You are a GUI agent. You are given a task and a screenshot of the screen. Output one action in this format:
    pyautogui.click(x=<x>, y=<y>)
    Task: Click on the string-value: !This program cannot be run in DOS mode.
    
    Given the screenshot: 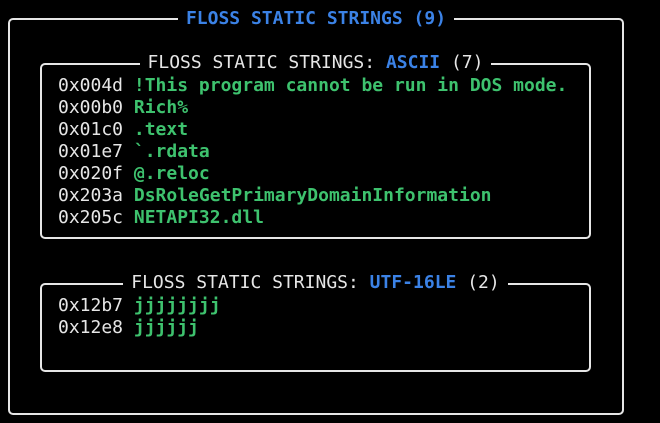 What is the action you would take?
    pyautogui.click(x=350, y=85)
    